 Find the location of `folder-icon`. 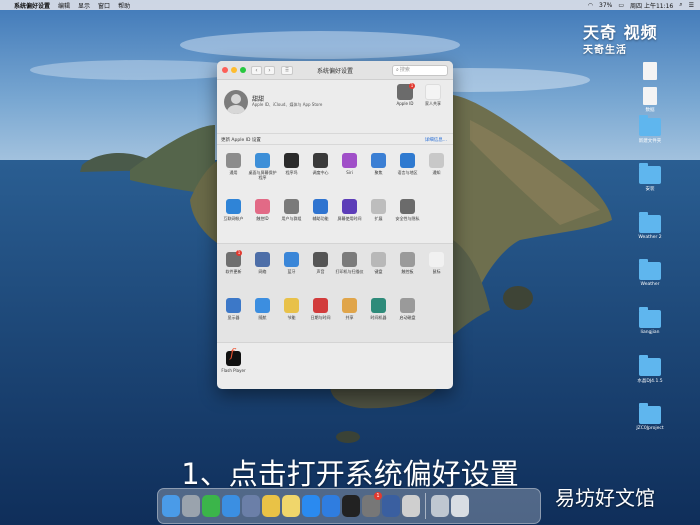

folder-icon is located at coordinates (650, 269).